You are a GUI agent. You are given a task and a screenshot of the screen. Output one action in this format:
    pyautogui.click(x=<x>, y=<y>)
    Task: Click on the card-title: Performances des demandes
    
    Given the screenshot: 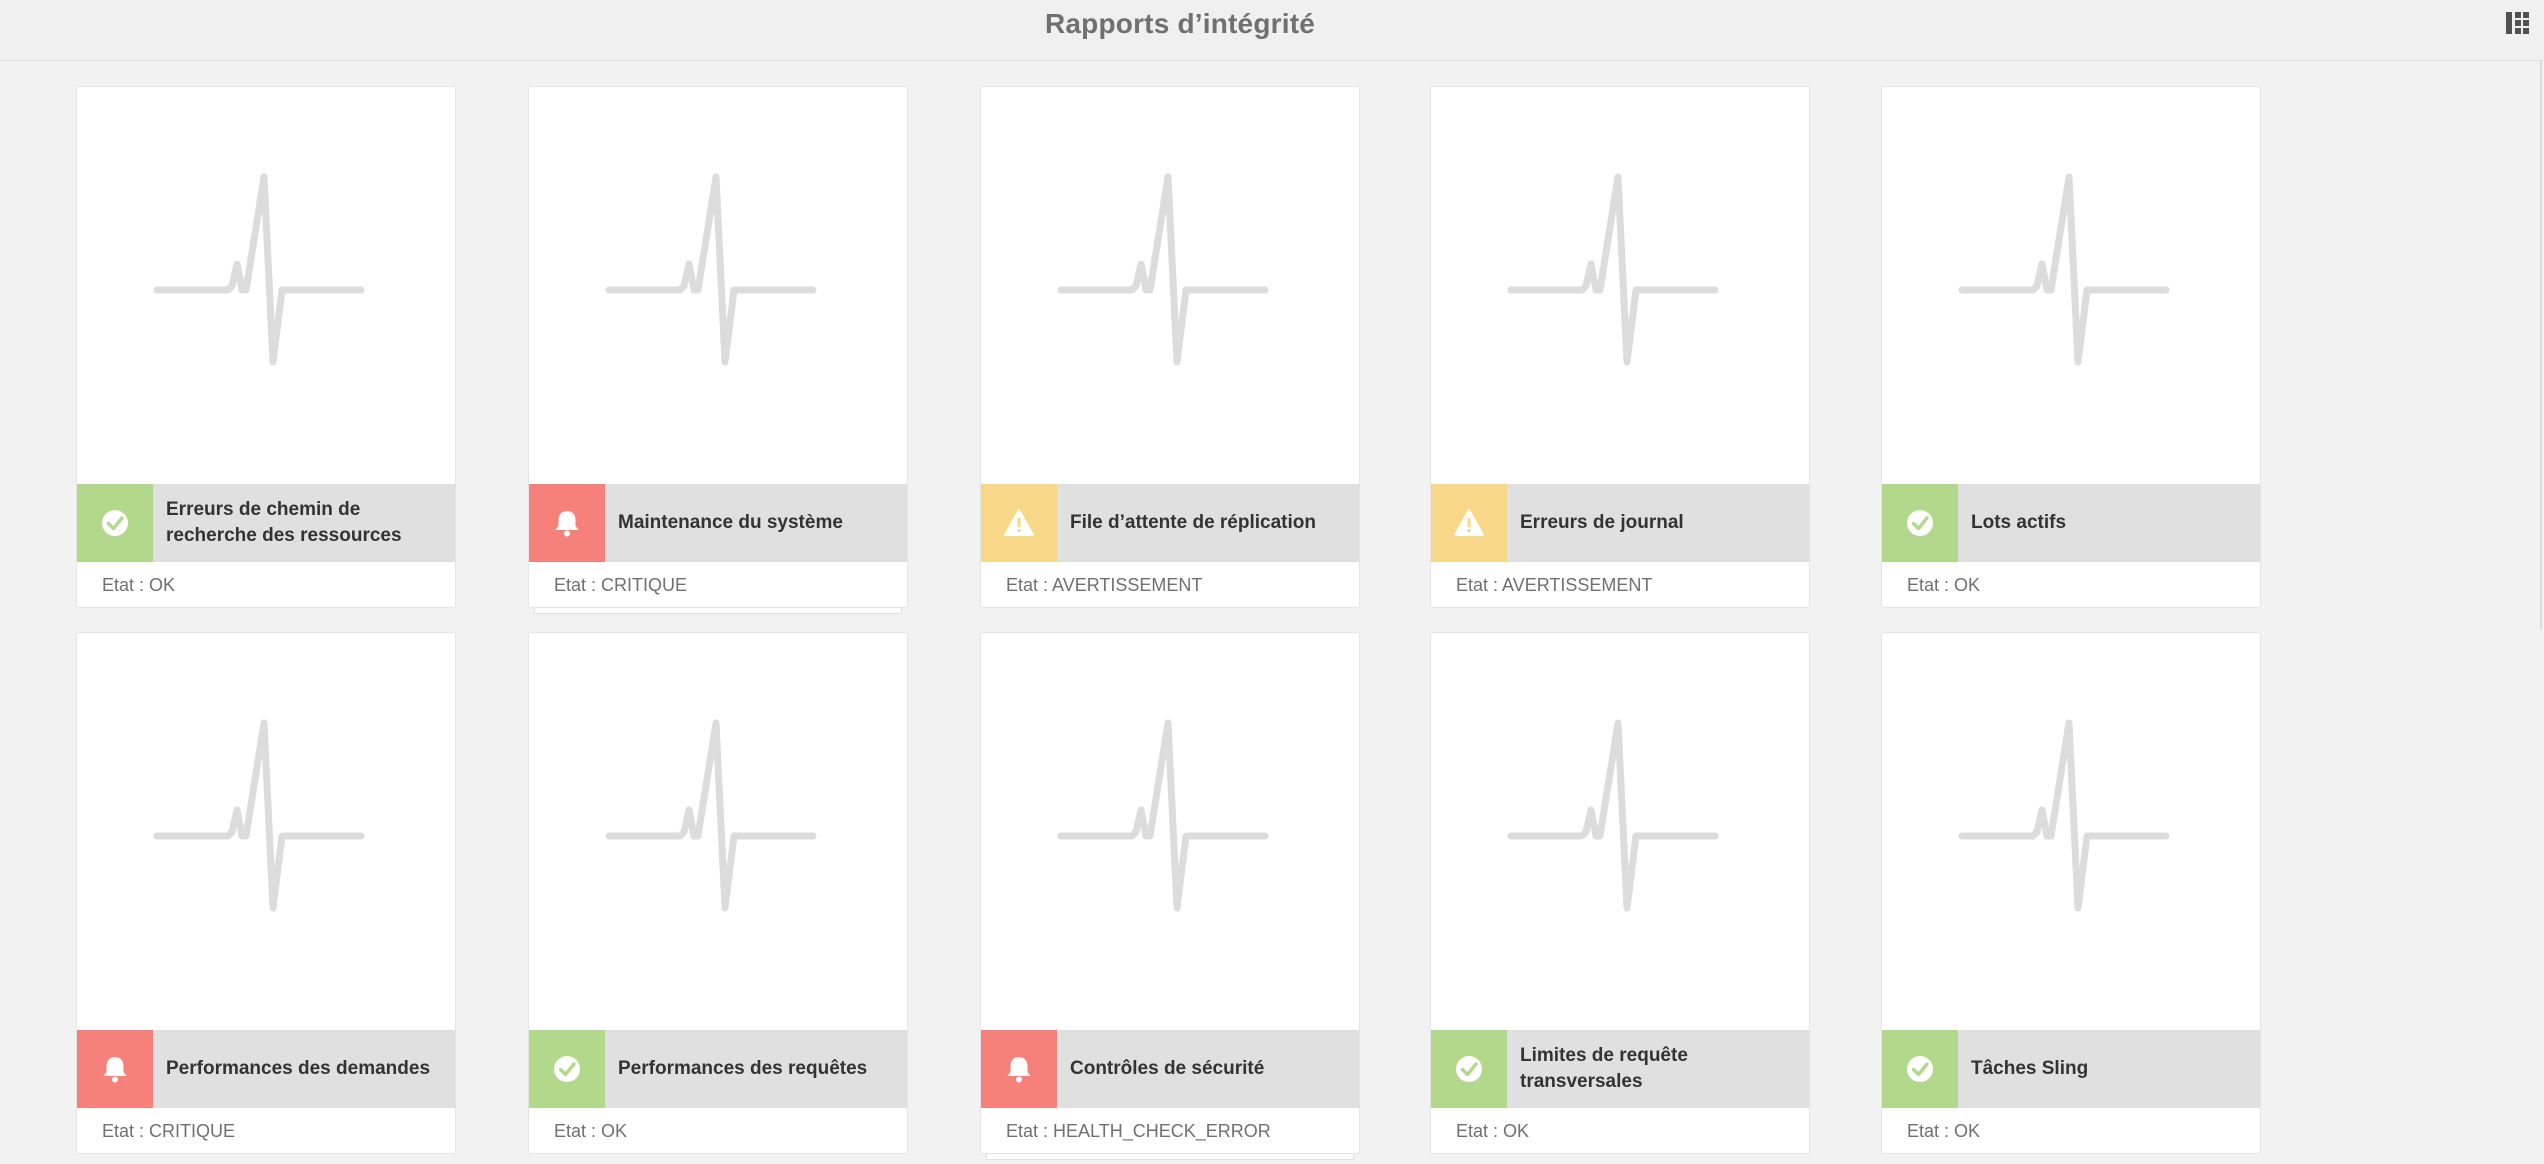 What is the action you would take?
    pyautogui.click(x=298, y=1068)
    